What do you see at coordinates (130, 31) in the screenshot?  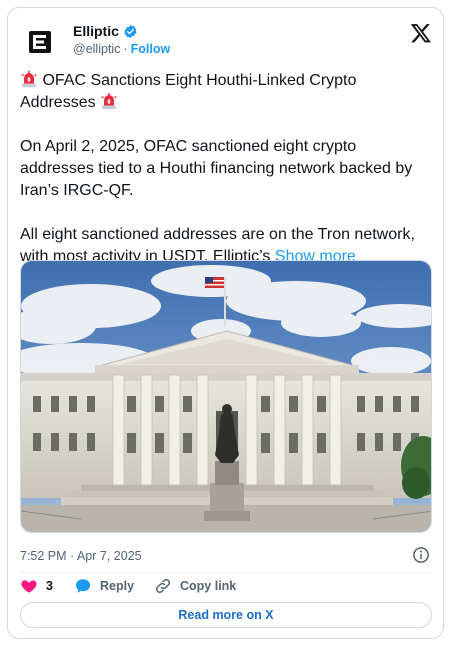 I see `verified-badge-icon` at bounding box center [130, 31].